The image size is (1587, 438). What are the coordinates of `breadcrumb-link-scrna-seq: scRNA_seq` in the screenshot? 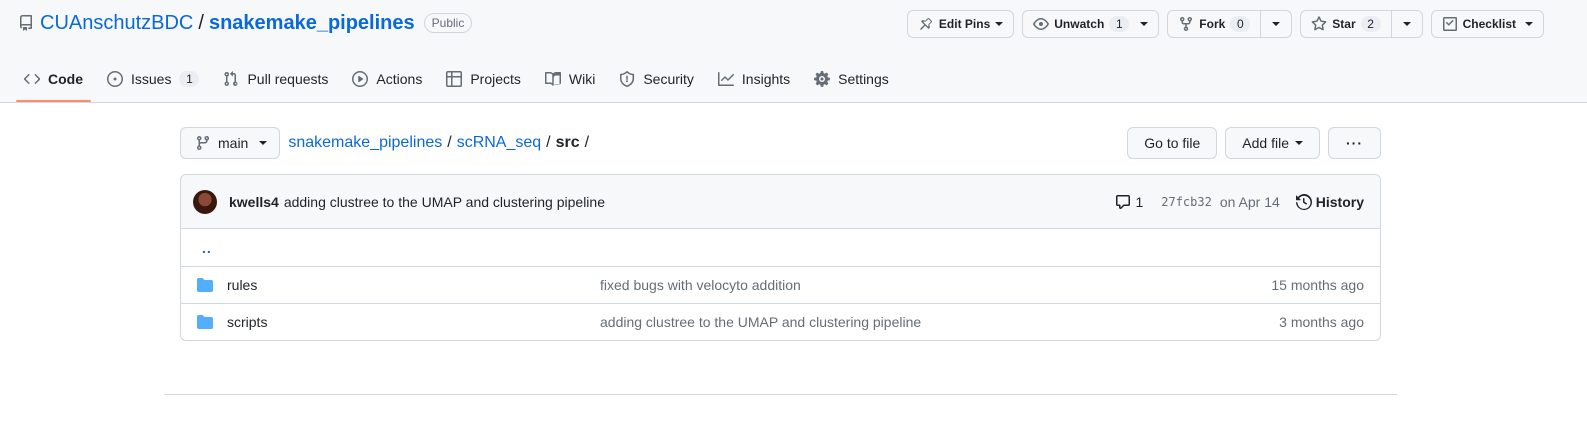 It's located at (499, 143).